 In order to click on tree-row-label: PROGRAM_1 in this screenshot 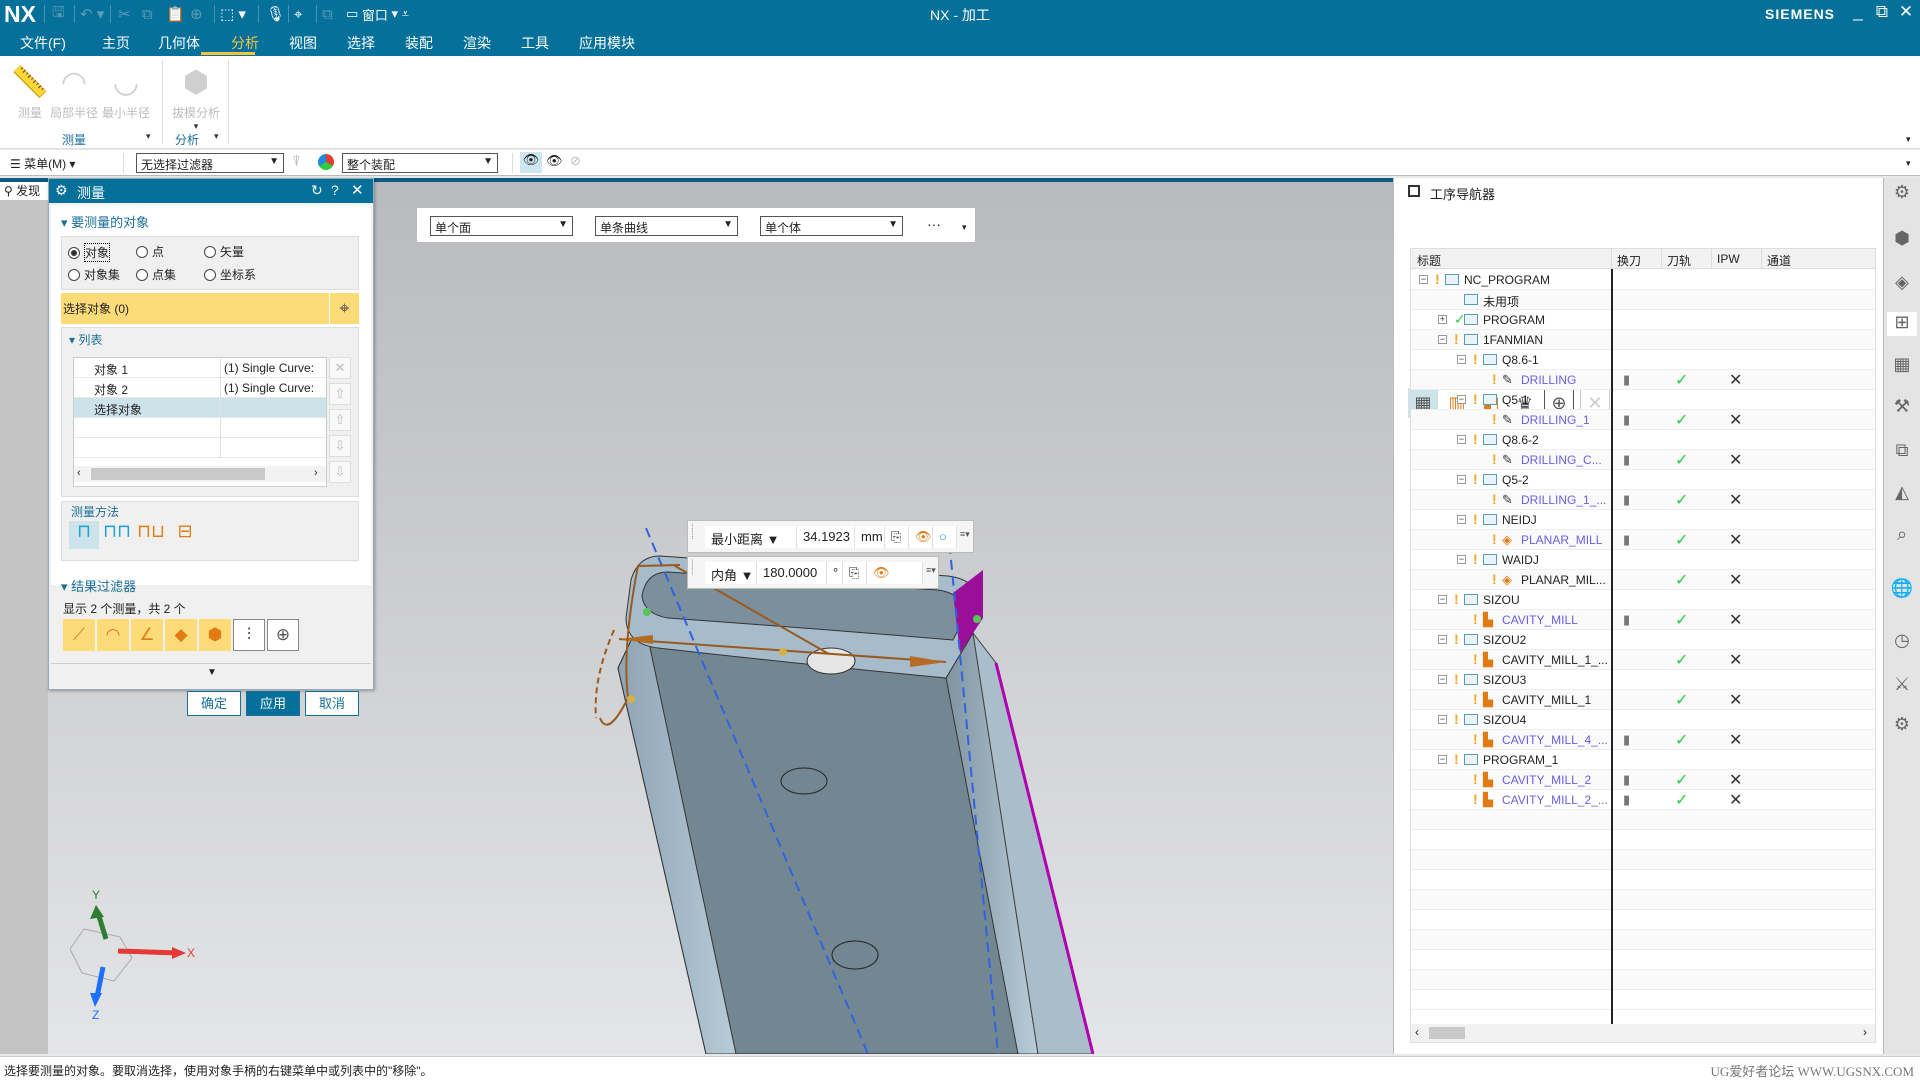, I will do `click(1520, 760)`.